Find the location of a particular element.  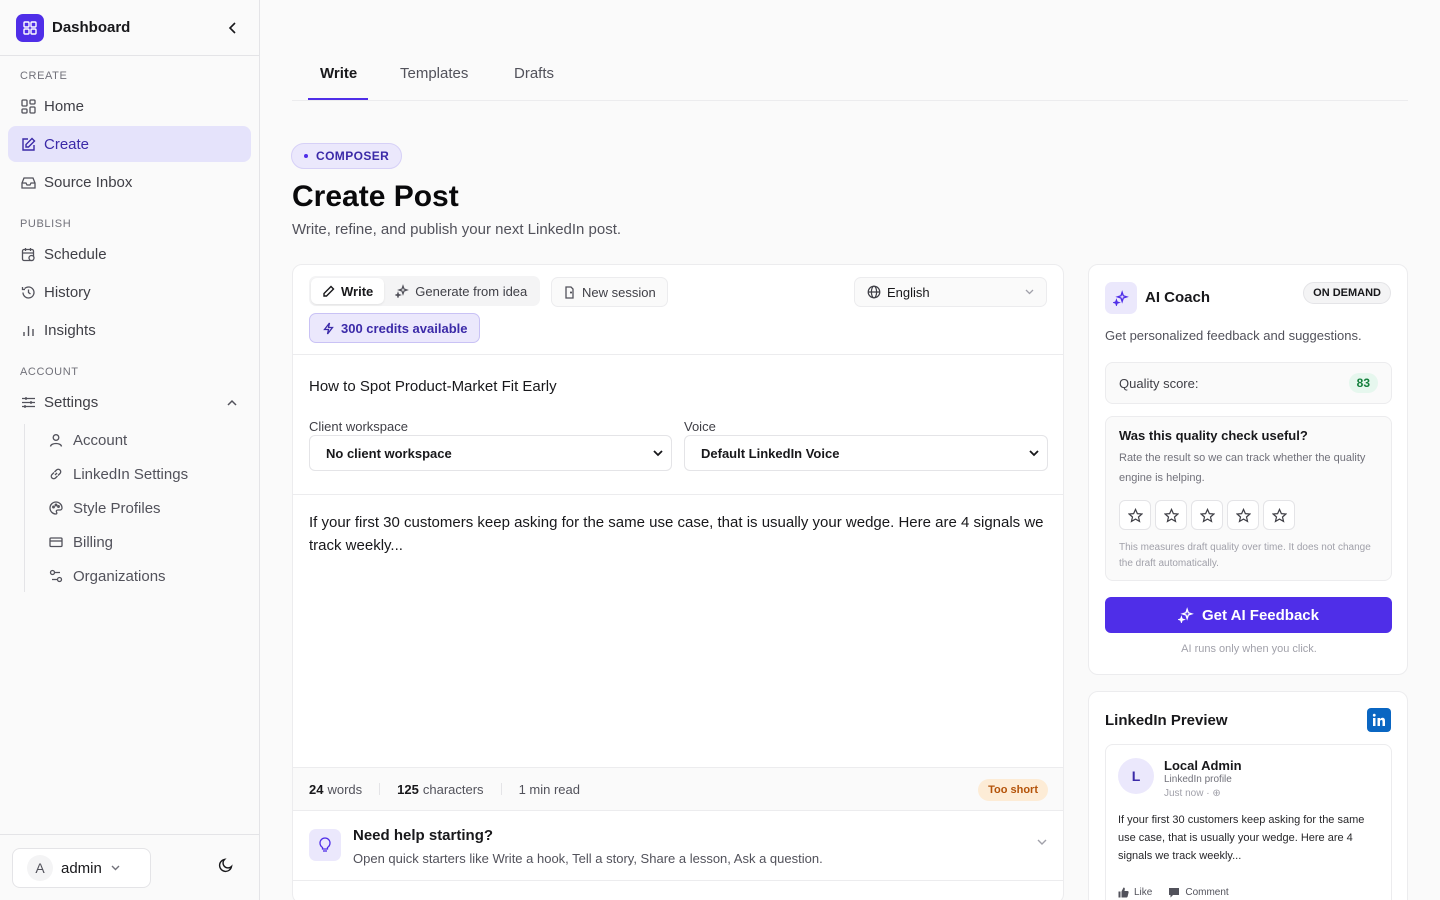

tab-drafts: Drafts is located at coordinates (534, 83).